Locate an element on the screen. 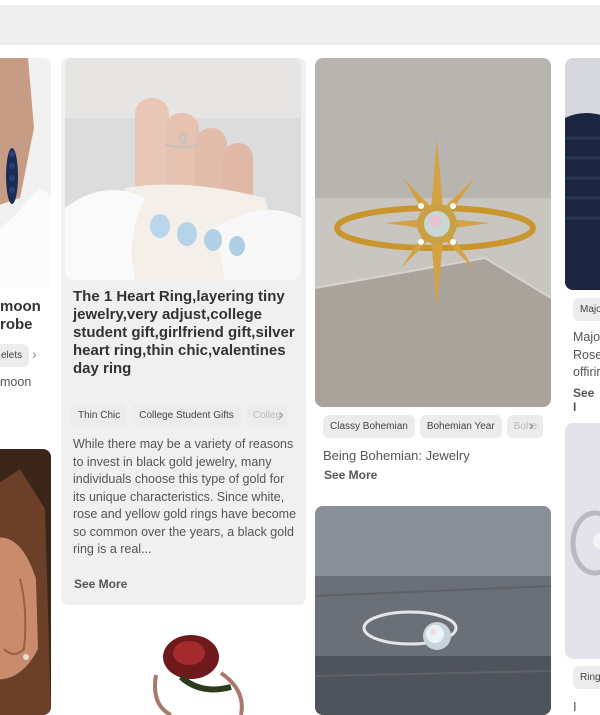 The height and width of the screenshot is (715, 600). heart-ring-photo is located at coordinates (183, 169).